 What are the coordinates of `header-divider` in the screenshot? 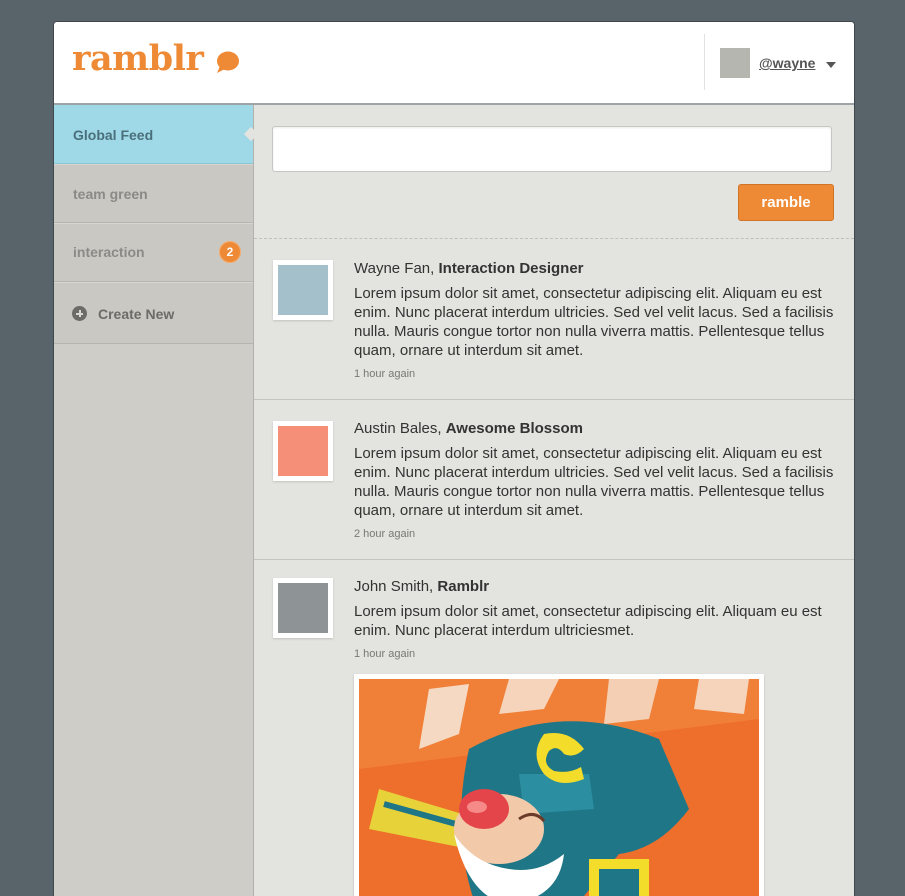 It's located at (704, 62).